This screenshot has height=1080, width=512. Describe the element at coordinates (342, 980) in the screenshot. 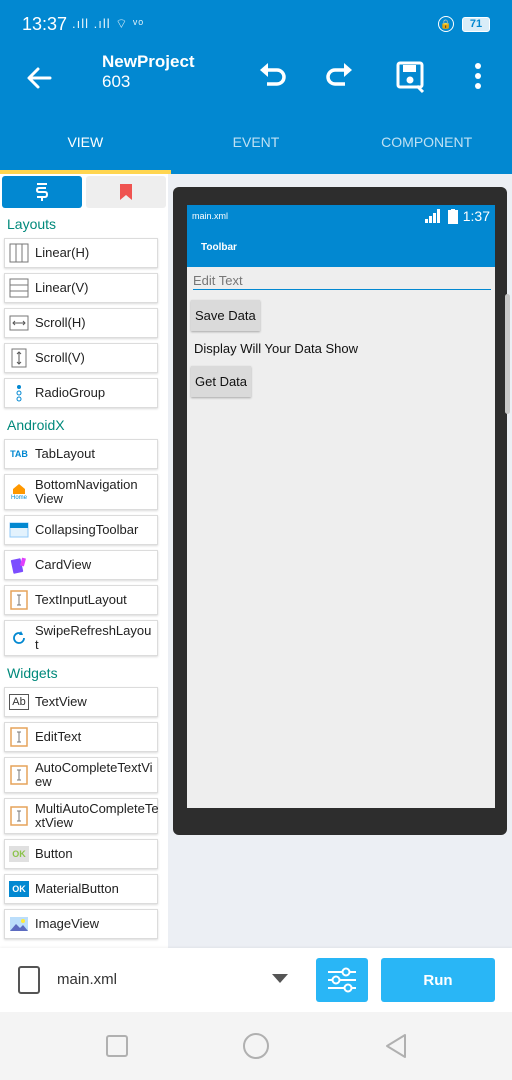

I see `properties-button` at that location.